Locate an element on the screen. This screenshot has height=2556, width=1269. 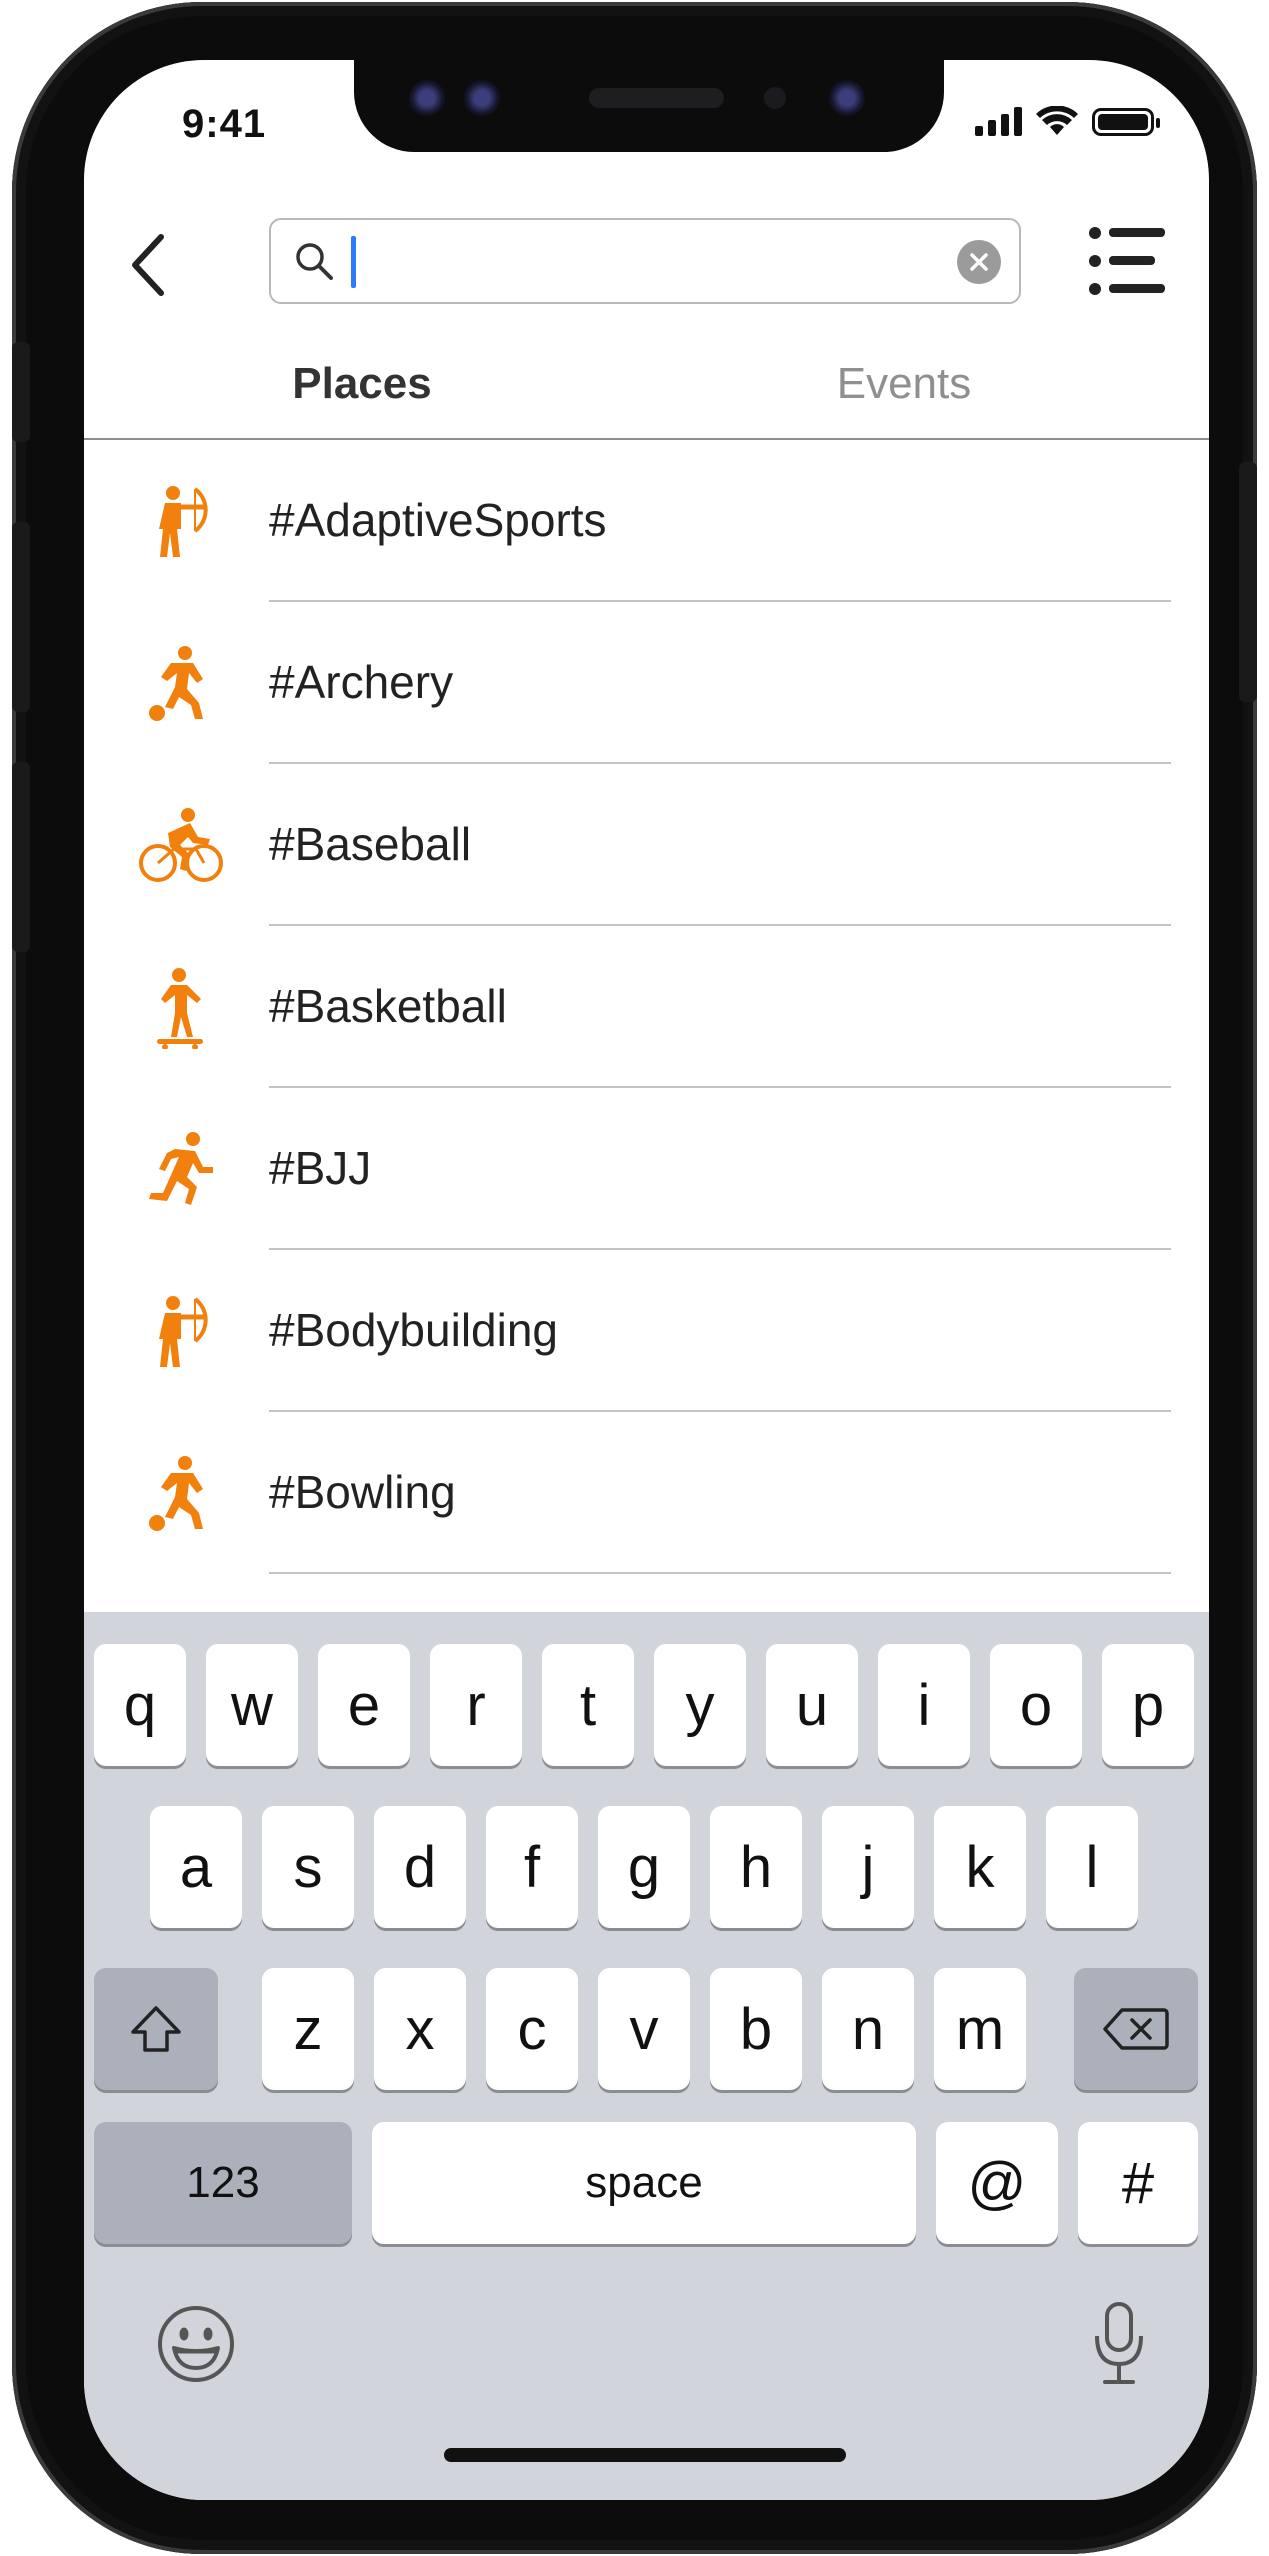
list-item-label: #Bodybuilding is located at coordinates (414, 1330).